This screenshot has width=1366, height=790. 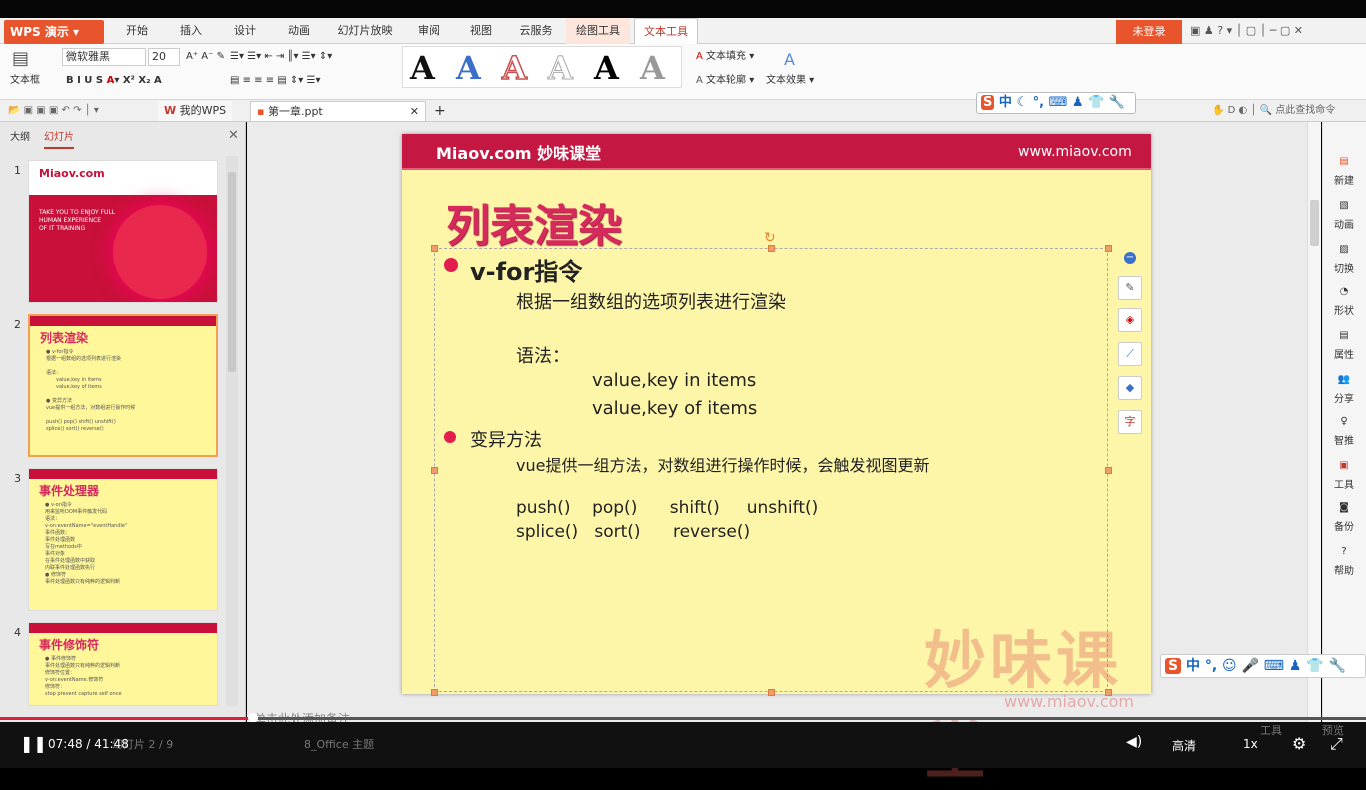 What do you see at coordinates (514, 68) in the screenshot?
I see `style-red-outline: A` at bounding box center [514, 68].